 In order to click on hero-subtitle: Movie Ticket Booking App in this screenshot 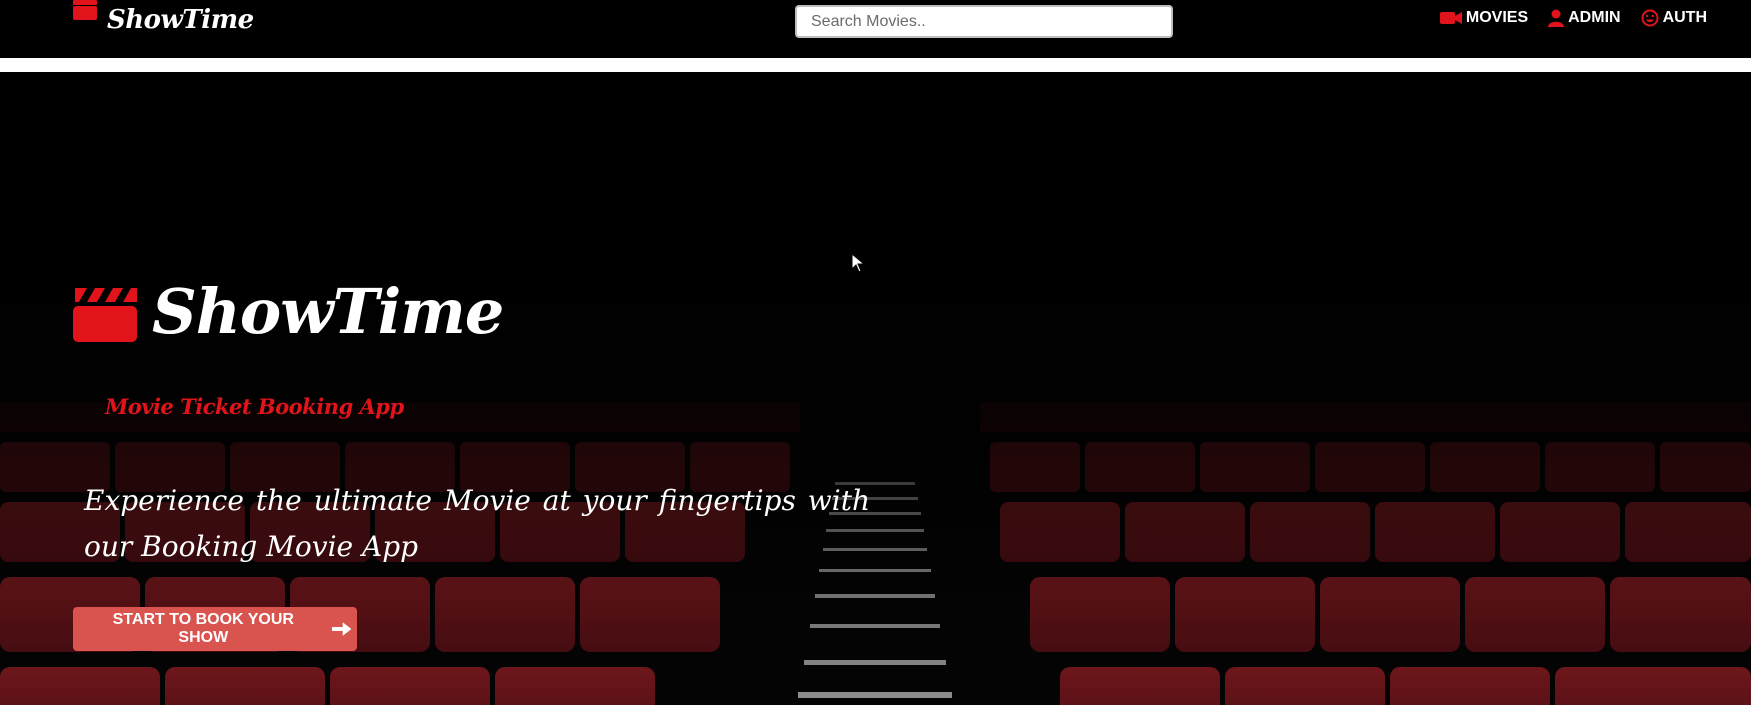, I will do `click(254, 406)`.